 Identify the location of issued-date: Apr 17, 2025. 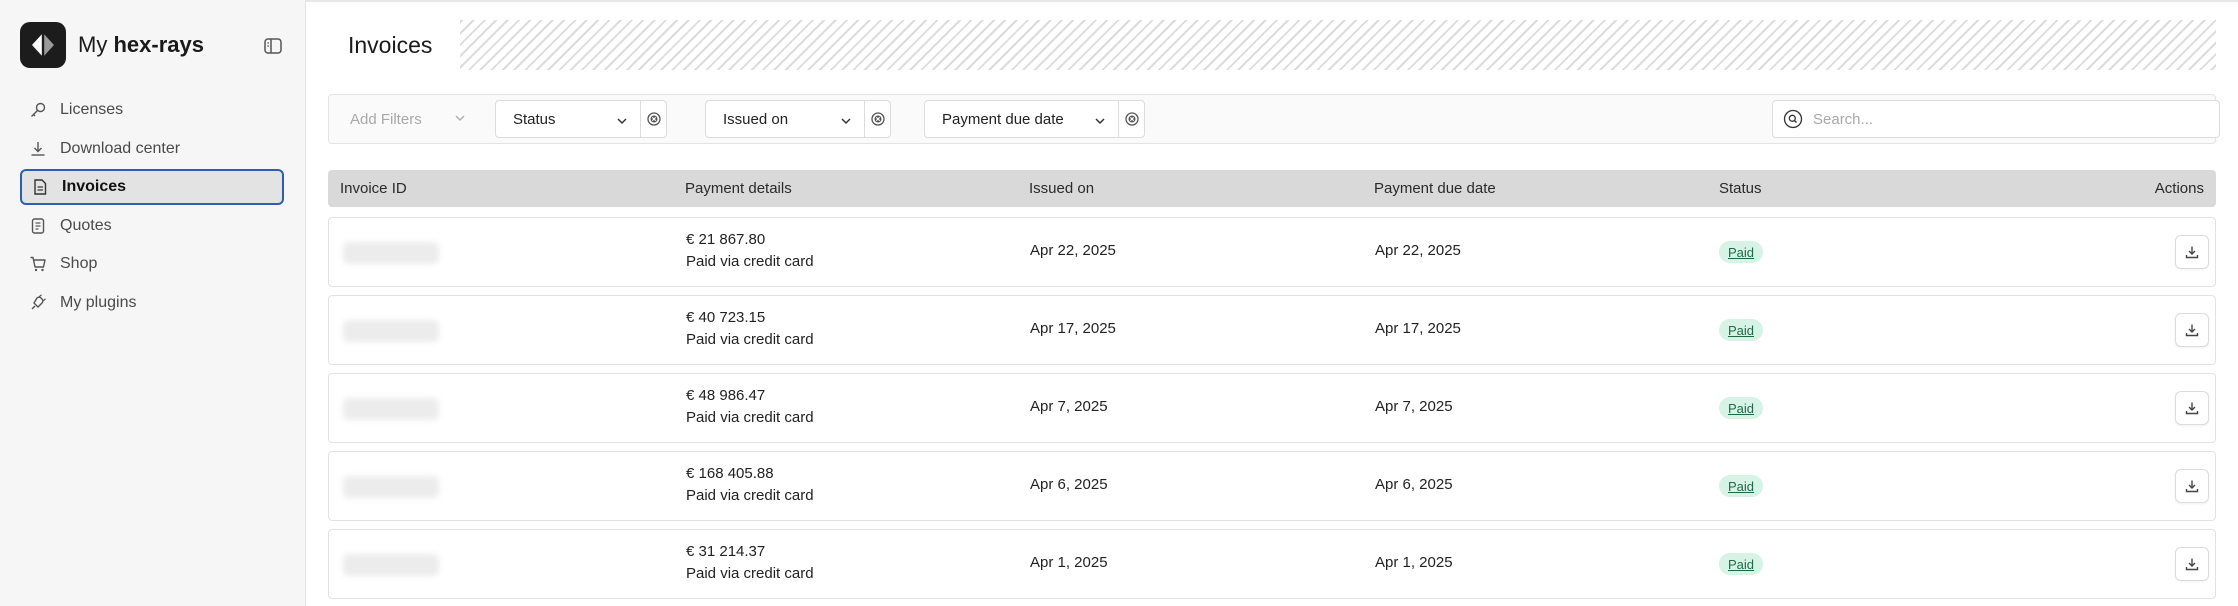
(1073, 328).